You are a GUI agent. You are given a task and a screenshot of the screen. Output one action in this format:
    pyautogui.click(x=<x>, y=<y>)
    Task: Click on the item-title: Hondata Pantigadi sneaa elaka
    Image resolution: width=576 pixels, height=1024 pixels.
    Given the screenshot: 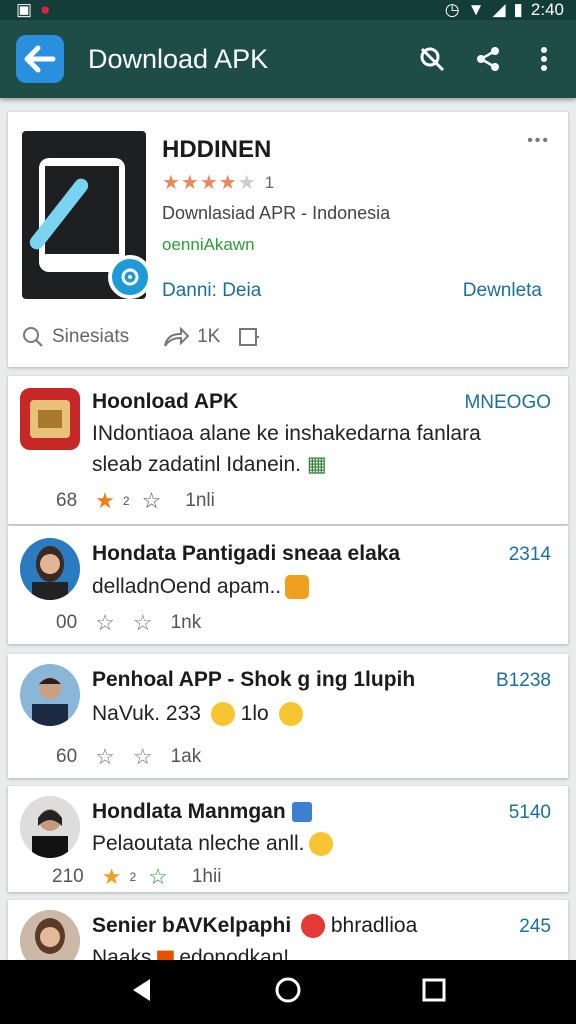 What is the action you would take?
    pyautogui.click(x=246, y=553)
    